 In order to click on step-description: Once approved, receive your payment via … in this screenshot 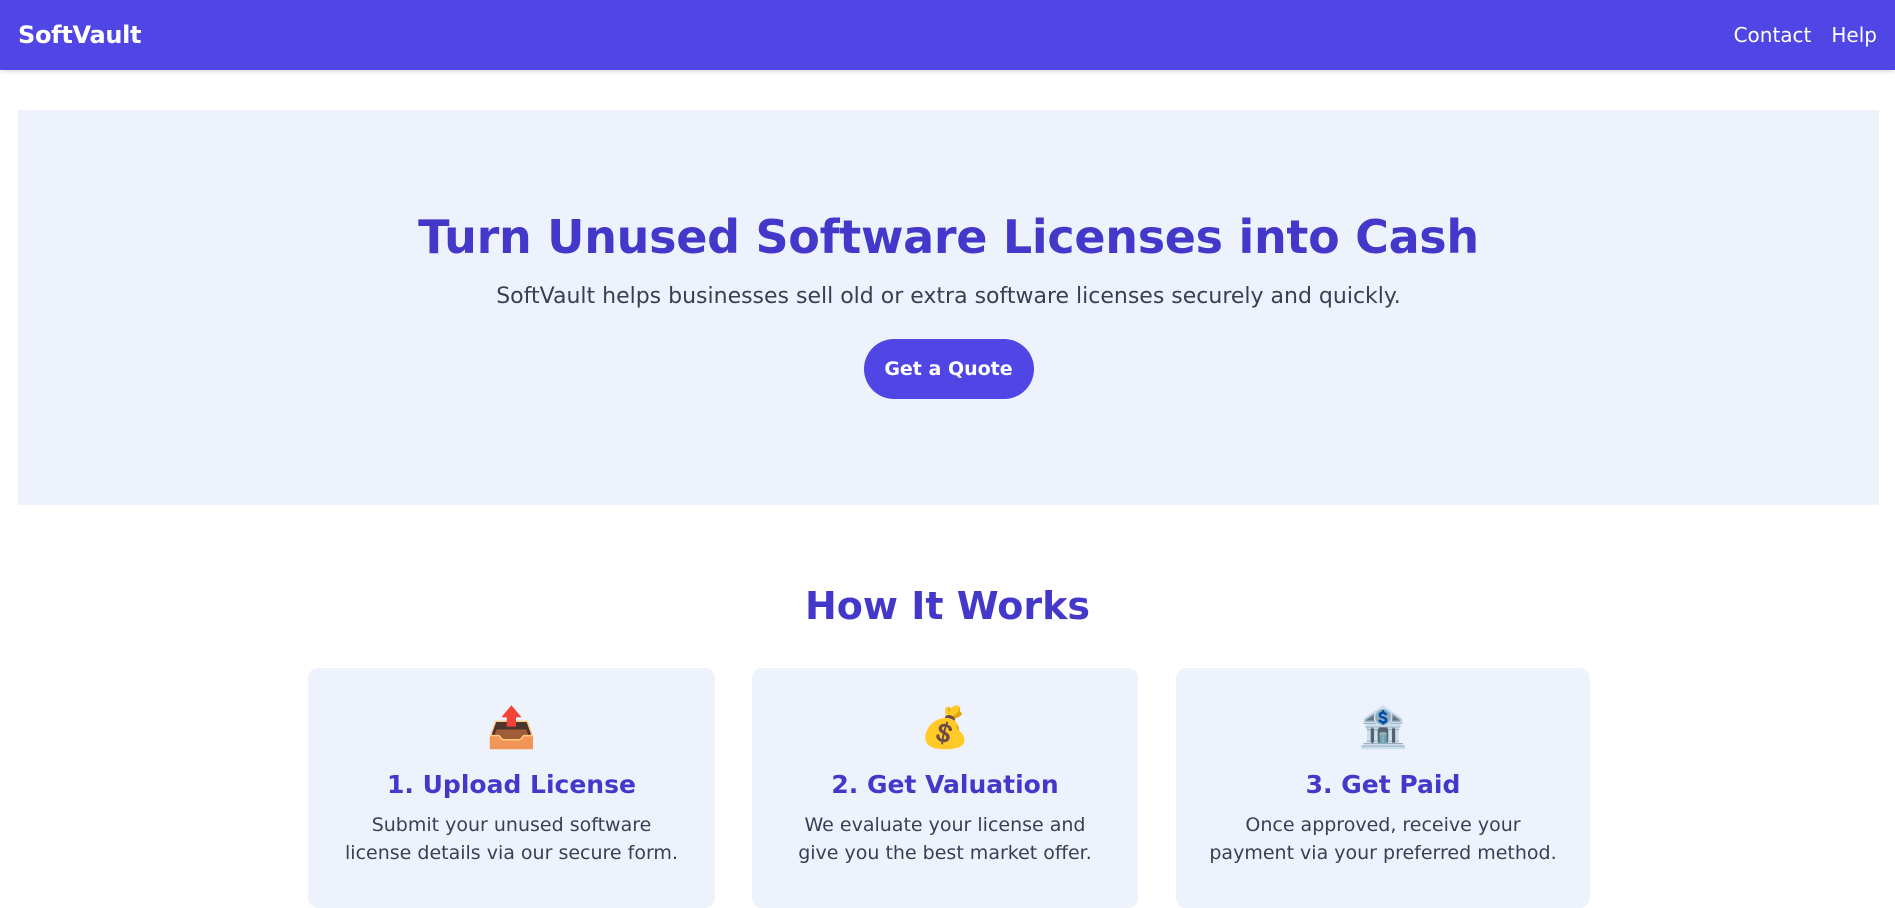, I will do `click(1383, 839)`.